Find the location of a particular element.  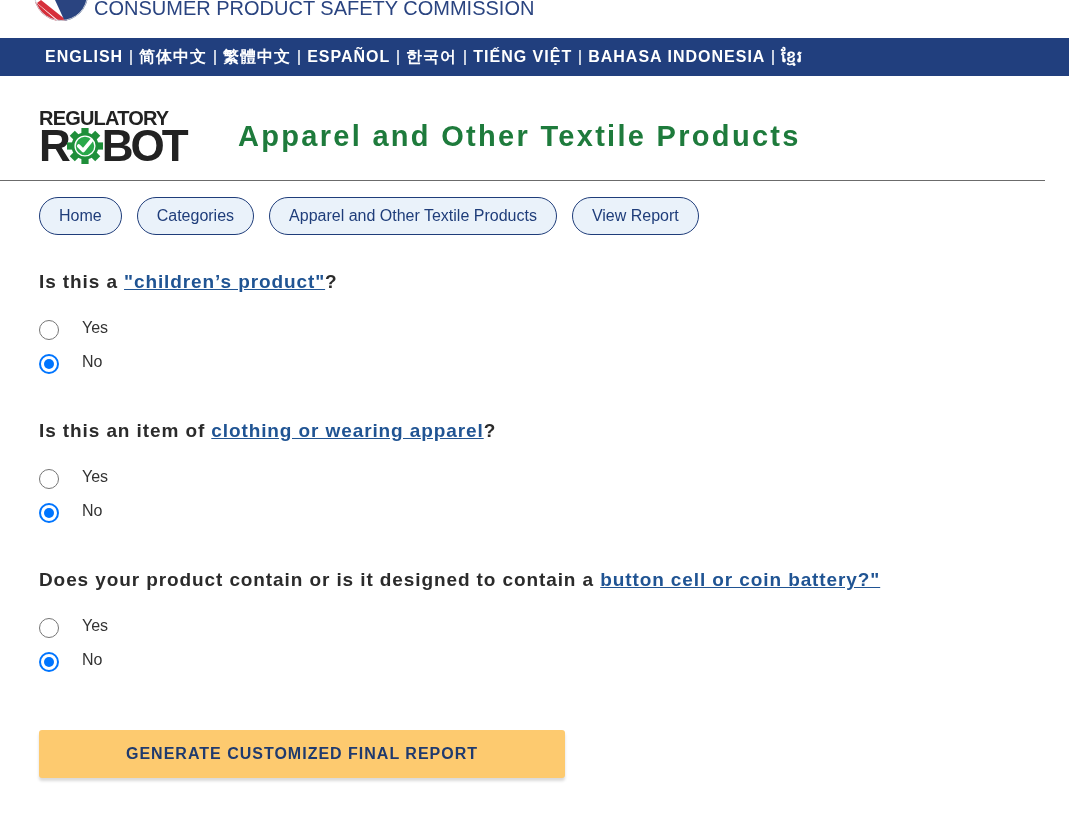

page-title: Apparel and Other Textile Products is located at coordinates (519, 137).